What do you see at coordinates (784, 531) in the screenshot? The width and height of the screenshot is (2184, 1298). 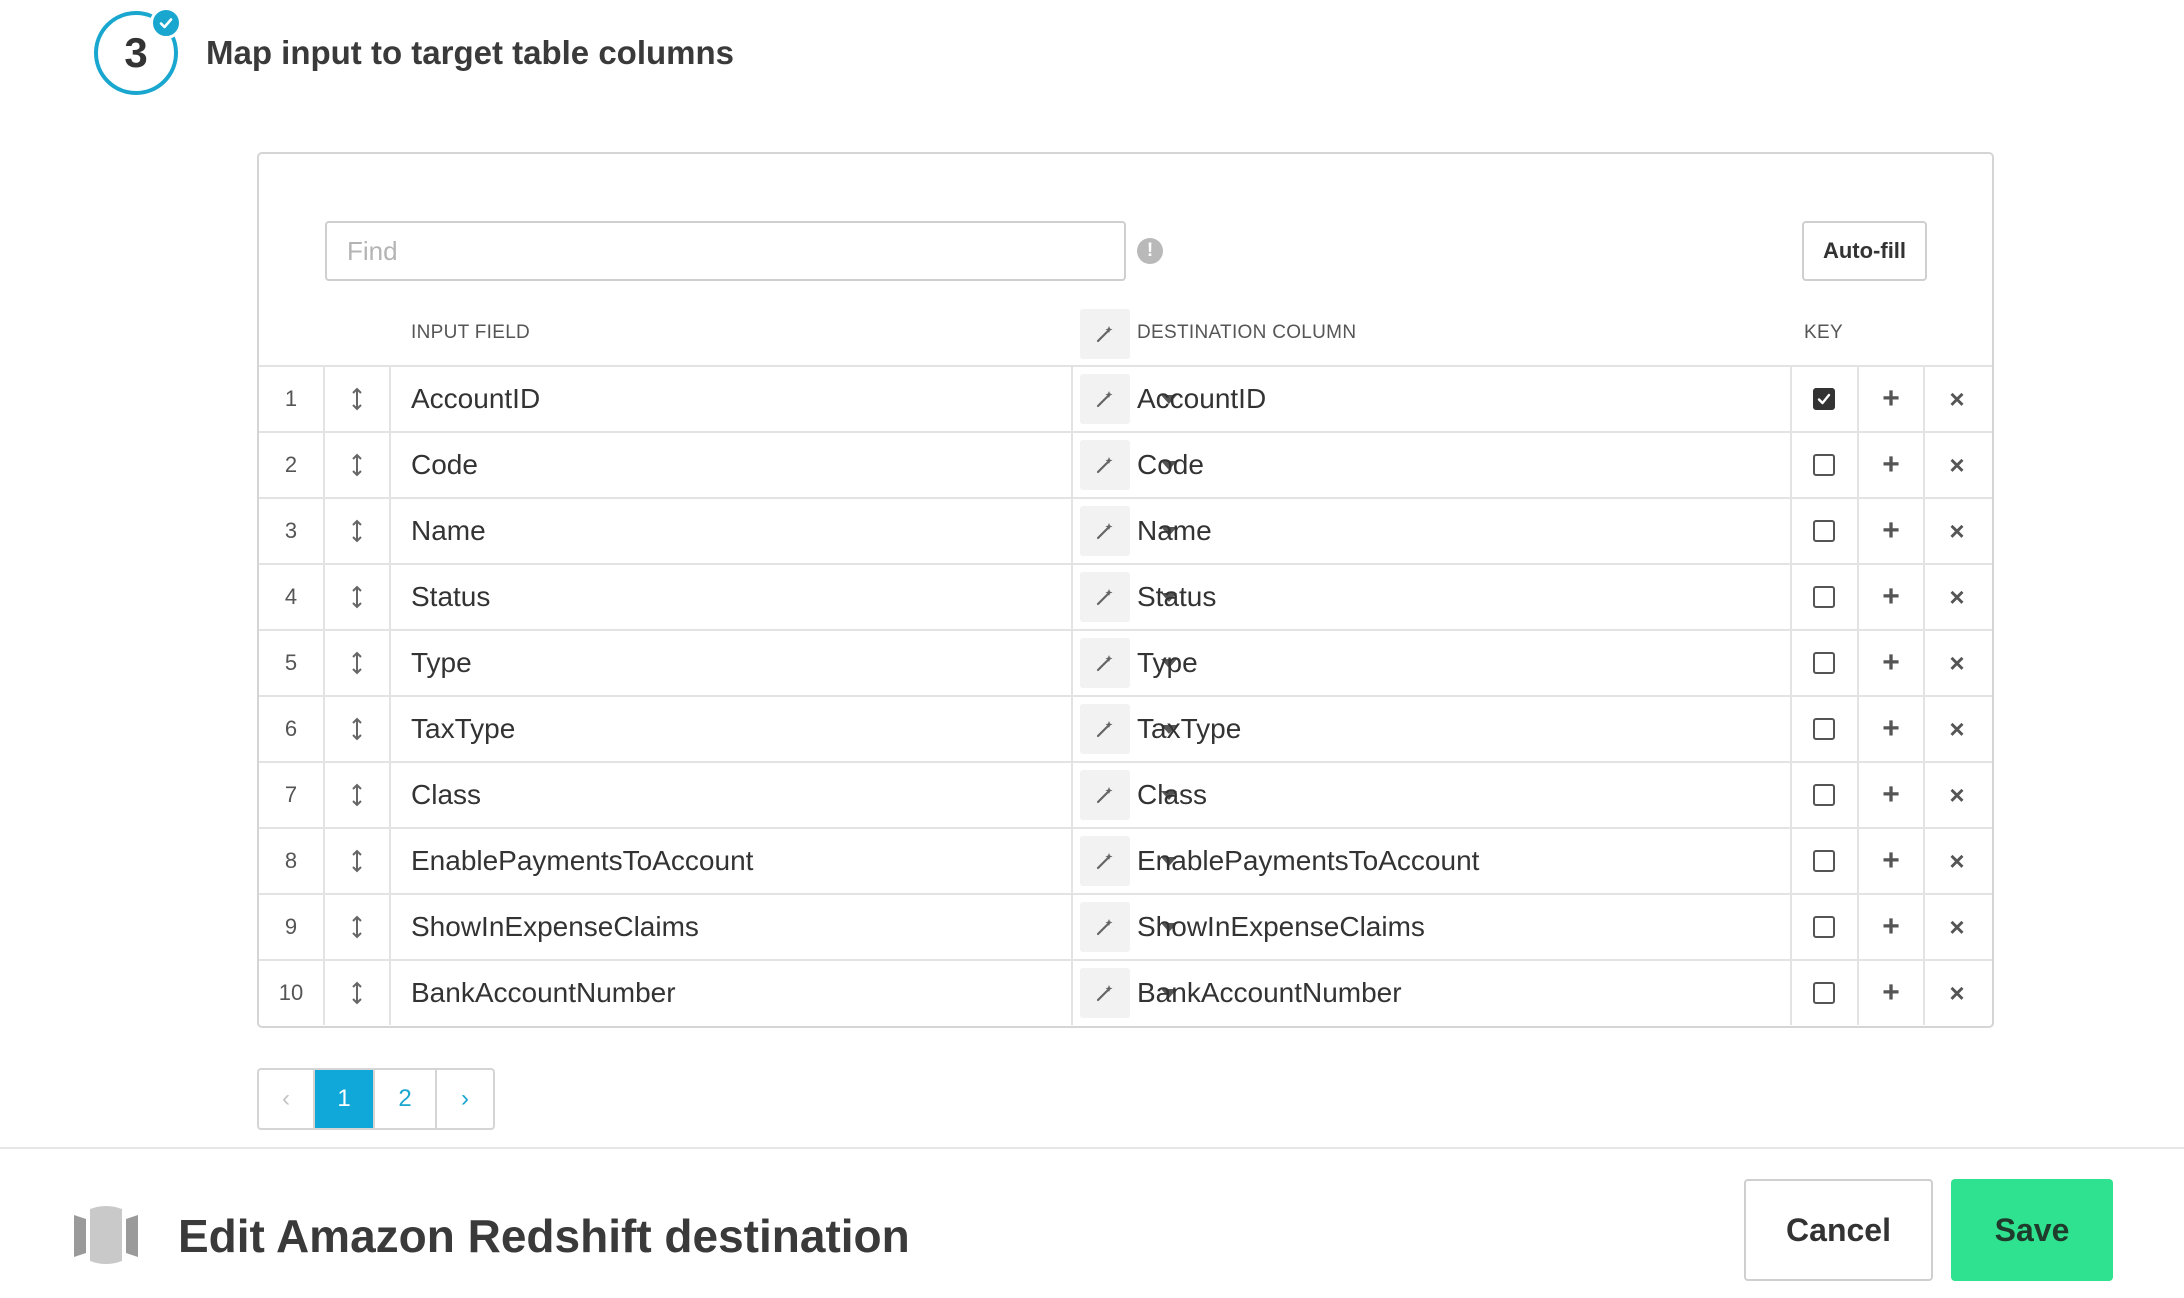 I see `input-field-select: Name` at bounding box center [784, 531].